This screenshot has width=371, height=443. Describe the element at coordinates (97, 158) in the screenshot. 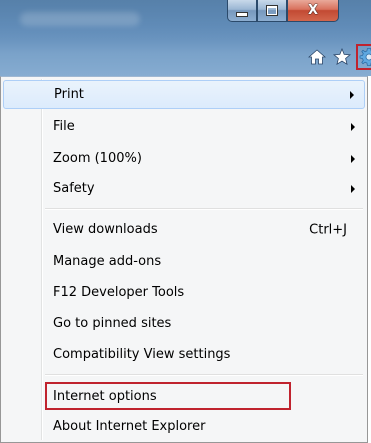

I see `menu-item-label: Zoom (100%)` at that location.